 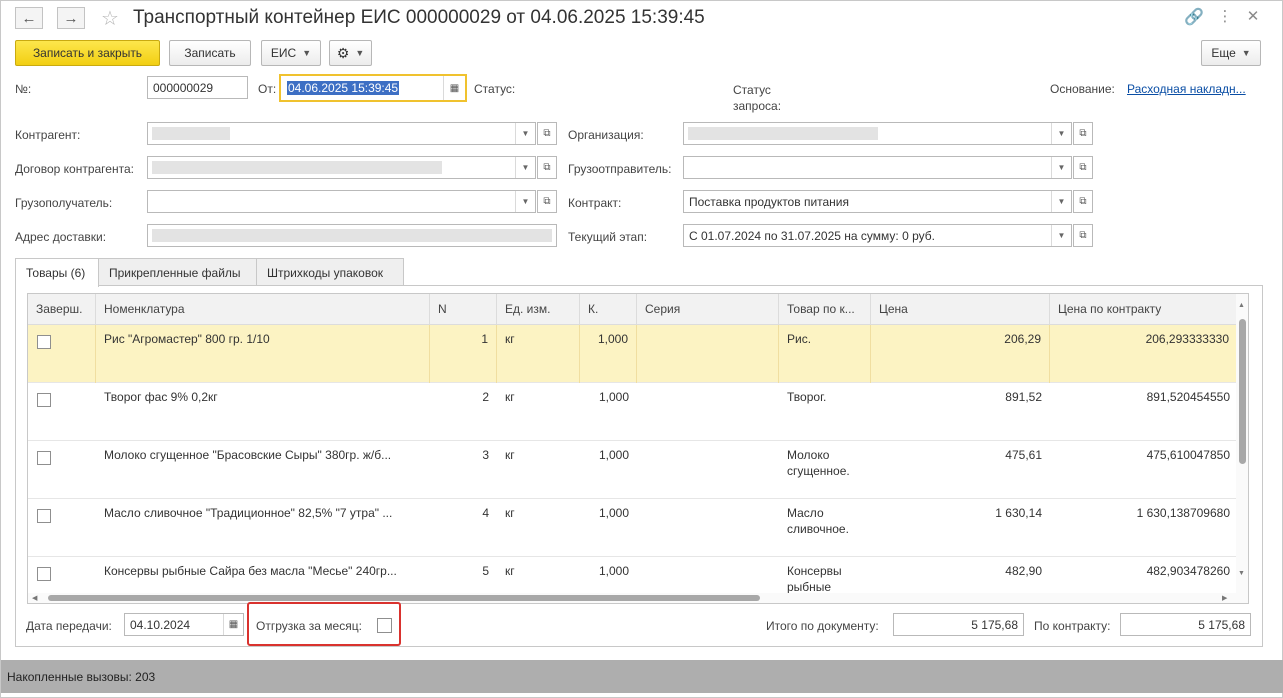 What do you see at coordinates (1231, 53) in the screenshot?
I see `more-actions-button: Еще ▼` at bounding box center [1231, 53].